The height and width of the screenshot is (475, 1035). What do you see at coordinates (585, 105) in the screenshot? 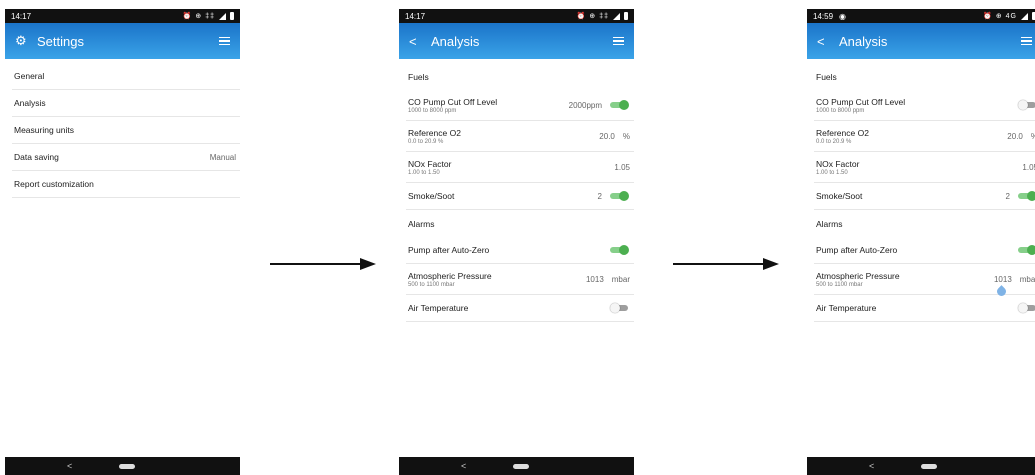
I see `row-value: 2000ppm` at bounding box center [585, 105].